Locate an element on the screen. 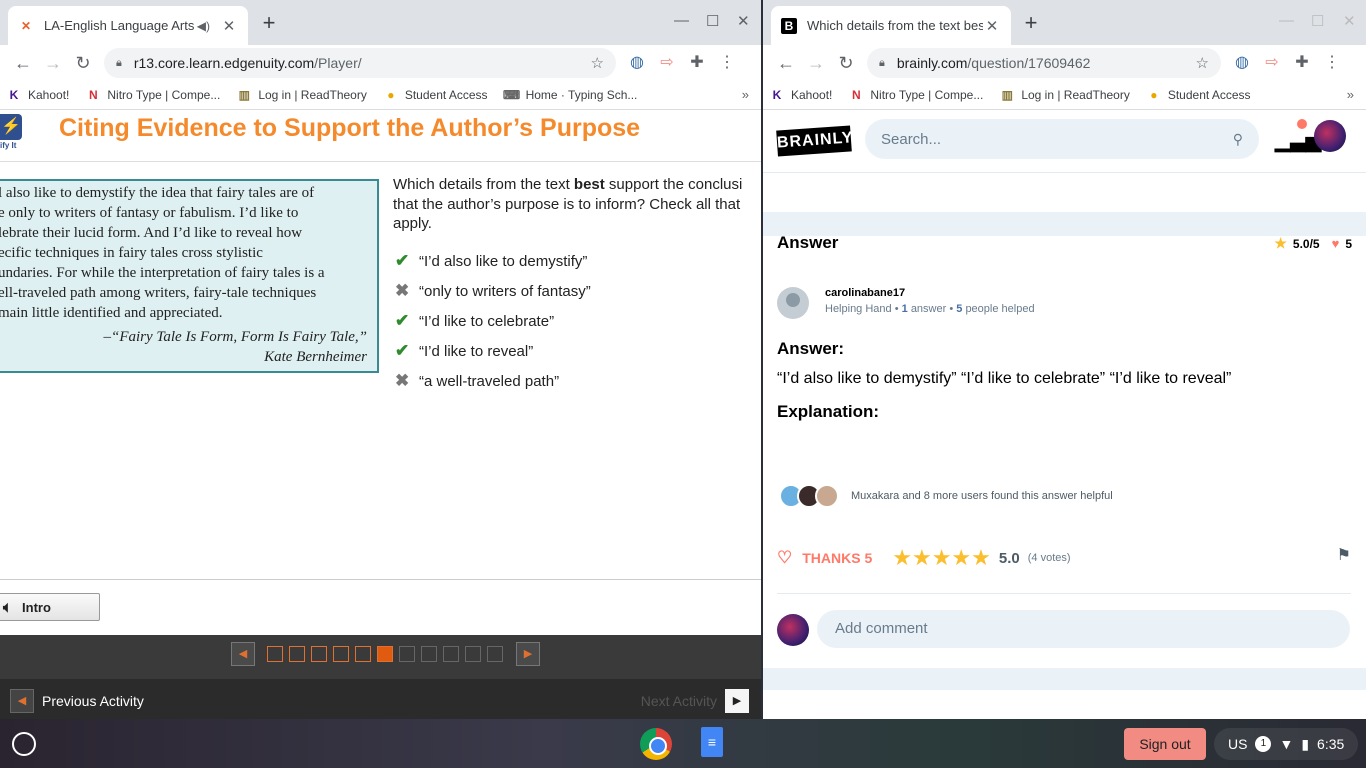  user-avatar is located at coordinates (793, 303).